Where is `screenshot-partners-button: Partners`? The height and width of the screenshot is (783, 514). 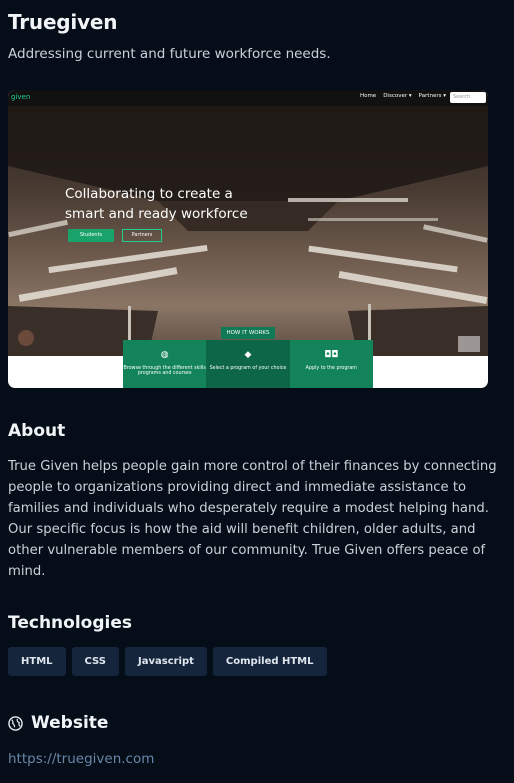
screenshot-partners-button: Partners is located at coordinates (142, 235).